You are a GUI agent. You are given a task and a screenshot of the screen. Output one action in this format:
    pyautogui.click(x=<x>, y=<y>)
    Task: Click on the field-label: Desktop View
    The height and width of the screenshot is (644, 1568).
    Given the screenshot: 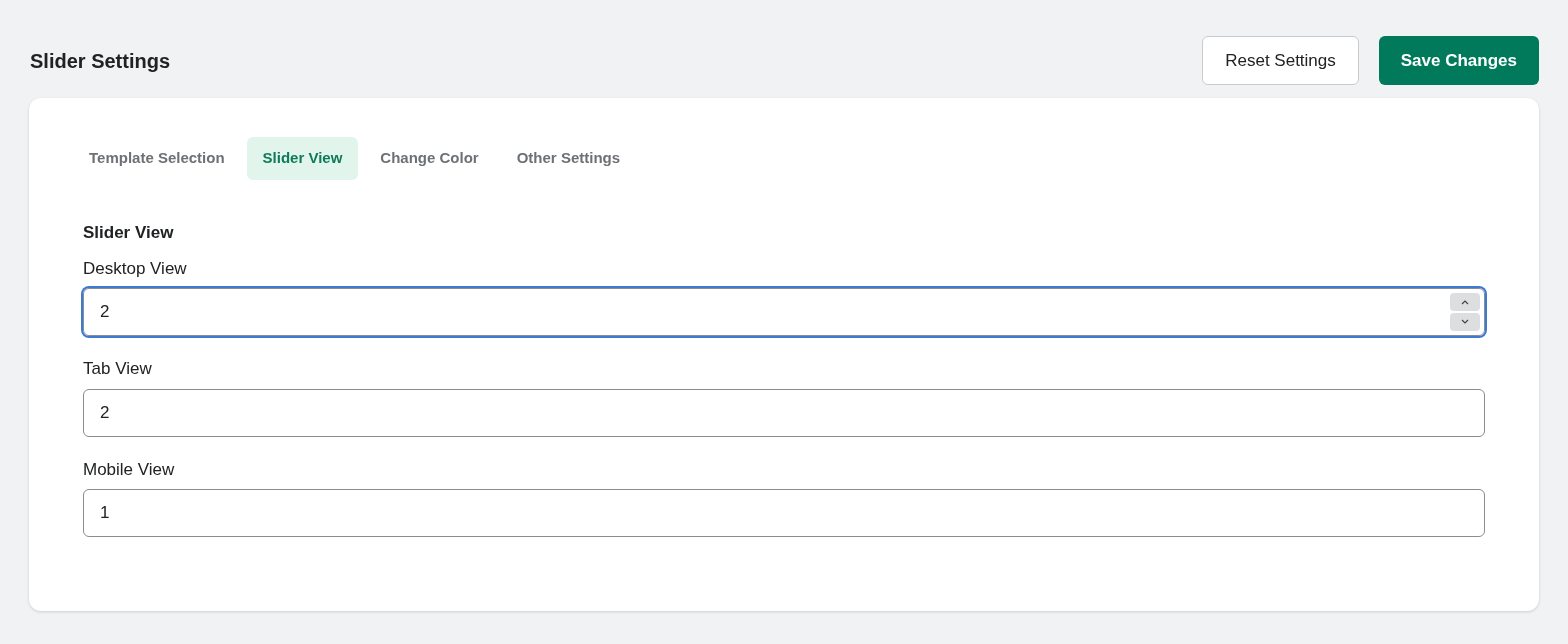 What is the action you would take?
    pyautogui.click(x=135, y=268)
    